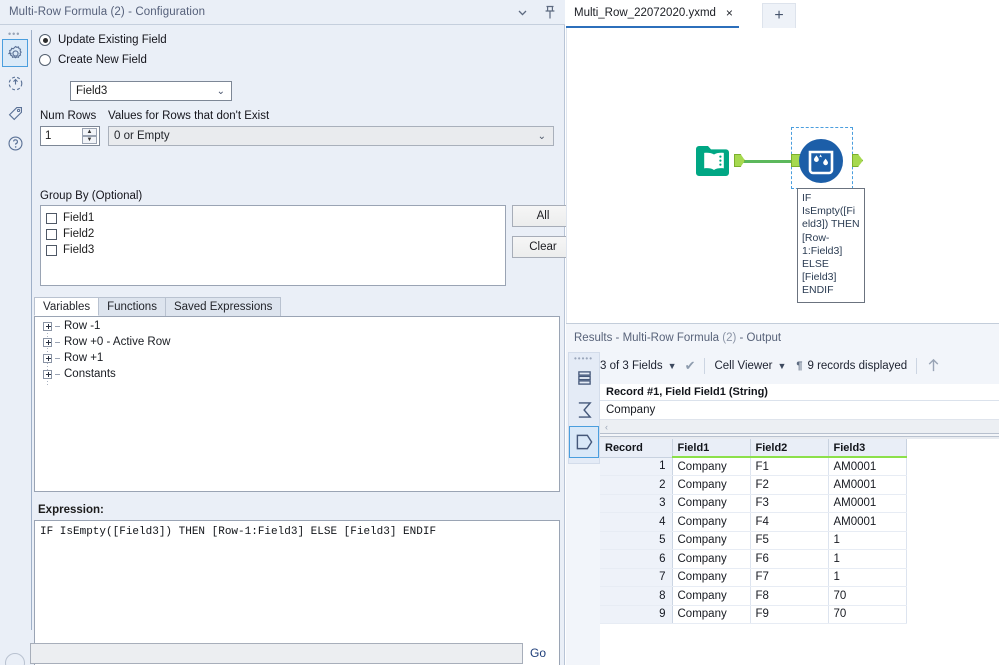 The height and width of the screenshot is (665, 999). What do you see at coordinates (789, 485) in the screenshot?
I see `cell-value: F2` at bounding box center [789, 485].